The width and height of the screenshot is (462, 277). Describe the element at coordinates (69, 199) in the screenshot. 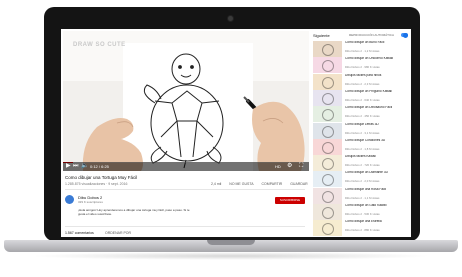

I see `channel-avatar` at that location.